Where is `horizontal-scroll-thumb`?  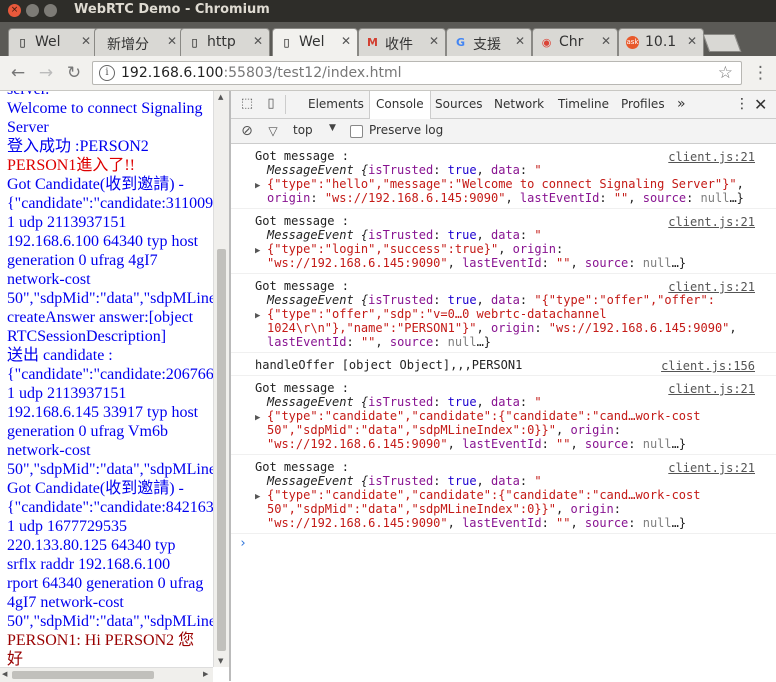 horizontal-scroll-thumb is located at coordinates (83, 675).